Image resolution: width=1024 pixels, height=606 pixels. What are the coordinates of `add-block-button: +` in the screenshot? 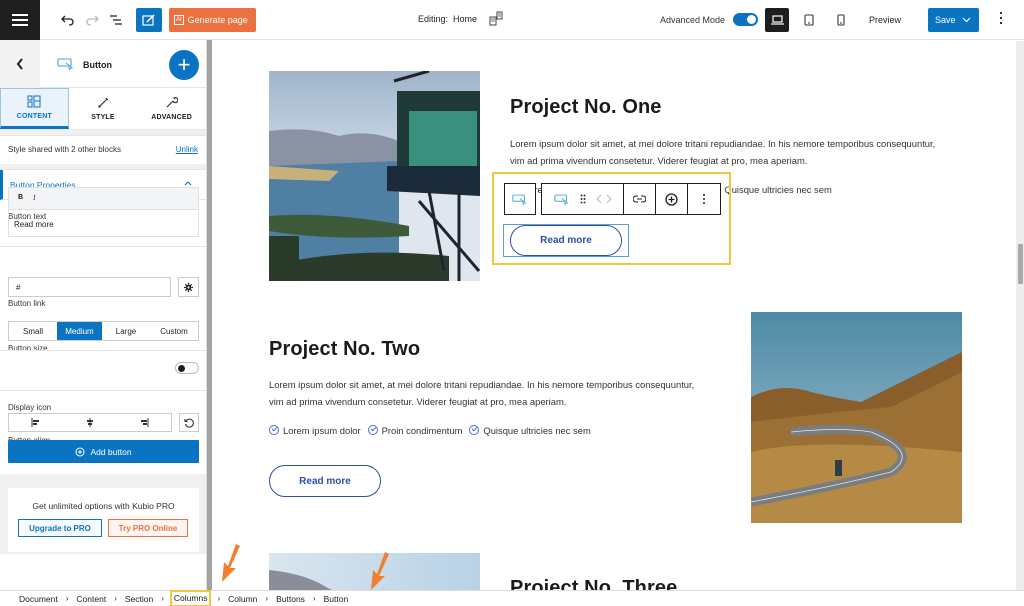 It's located at (184, 65).